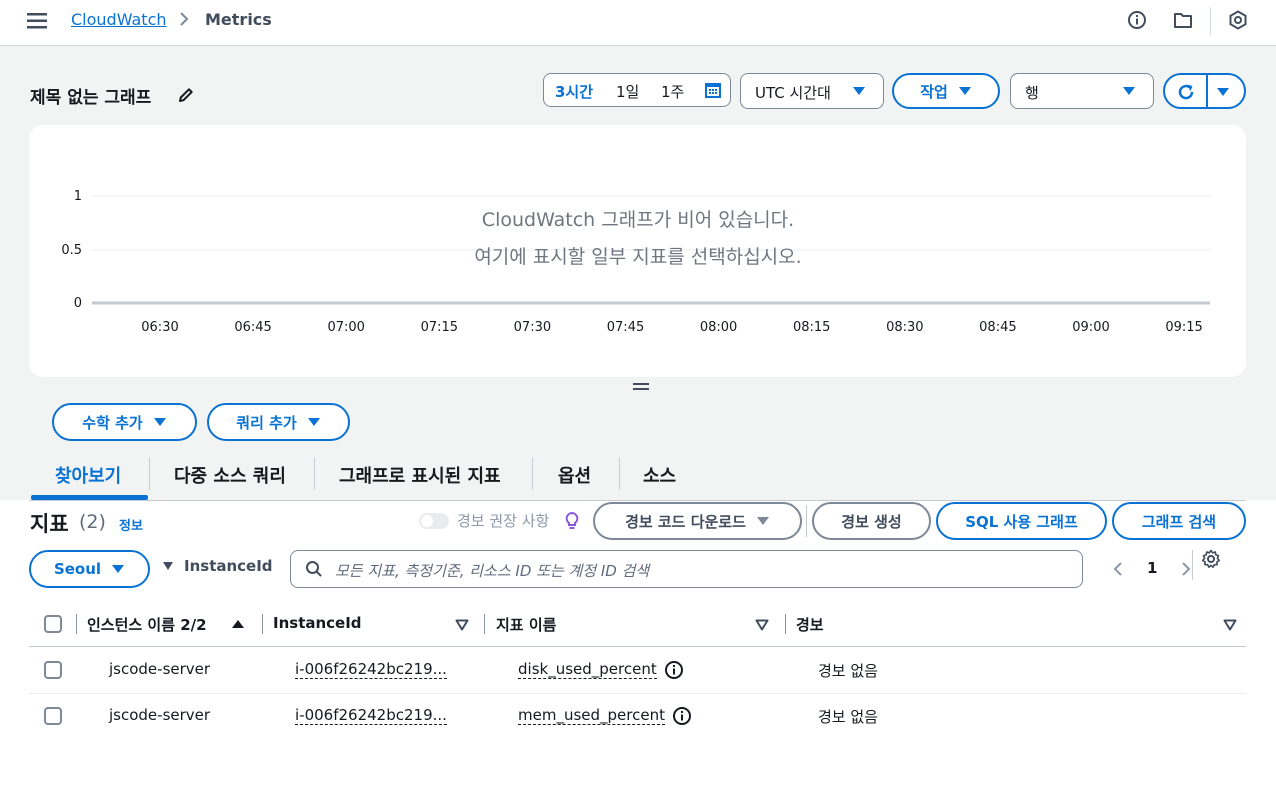 The image size is (1276, 805). What do you see at coordinates (78, 196) in the screenshot?
I see `y-tick-label: 1` at bounding box center [78, 196].